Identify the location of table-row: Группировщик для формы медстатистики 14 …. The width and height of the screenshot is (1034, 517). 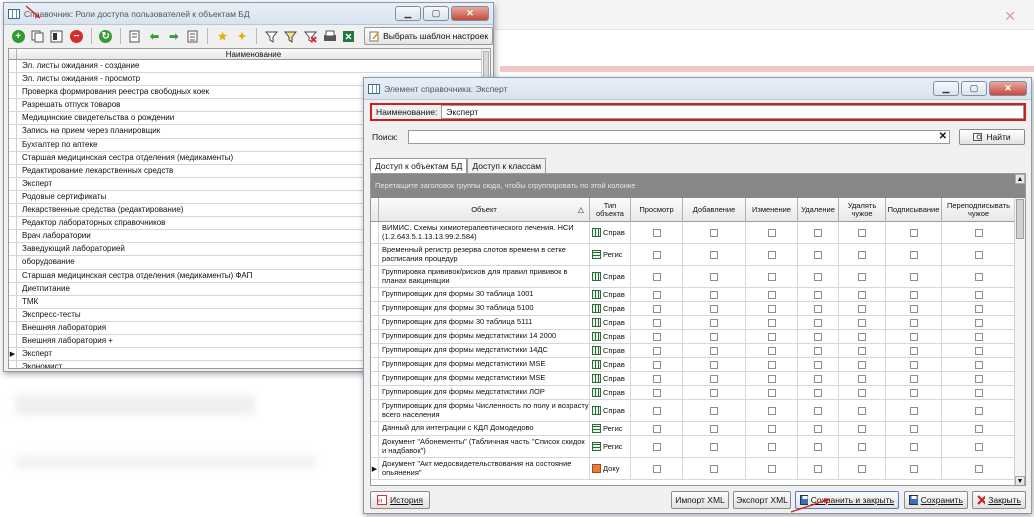
(693, 337).